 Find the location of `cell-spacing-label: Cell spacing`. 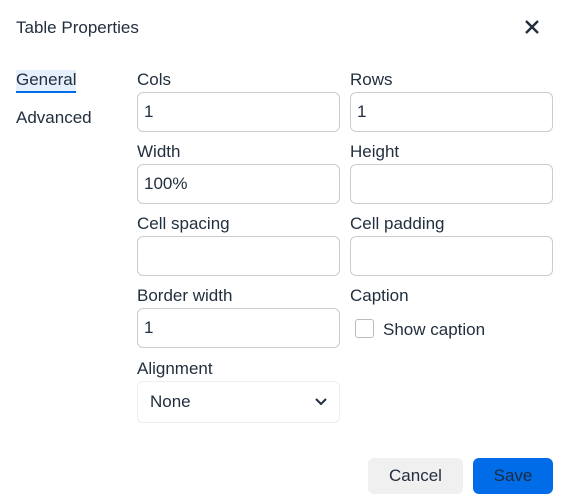

cell-spacing-label: Cell spacing is located at coordinates (183, 223).